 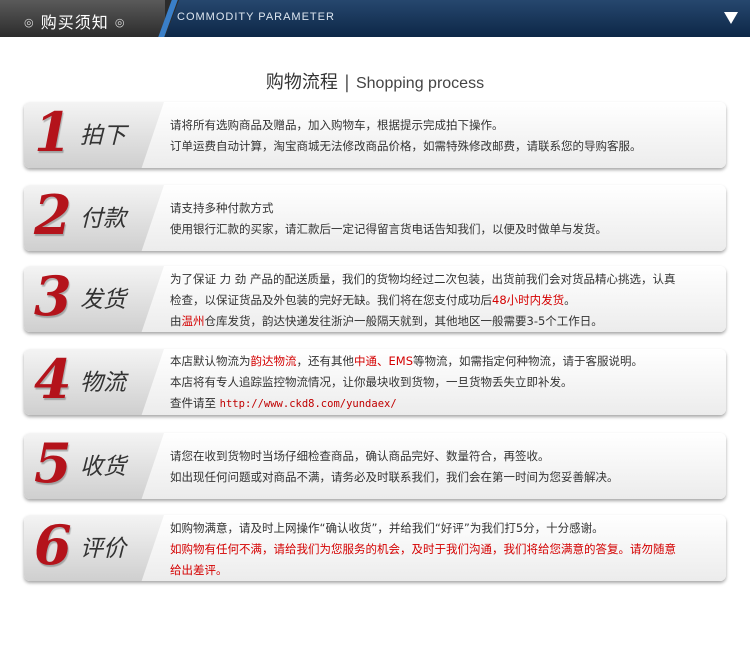 What do you see at coordinates (210, 361) in the screenshot?
I see `step-line-text: 本店默认物流为` at bounding box center [210, 361].